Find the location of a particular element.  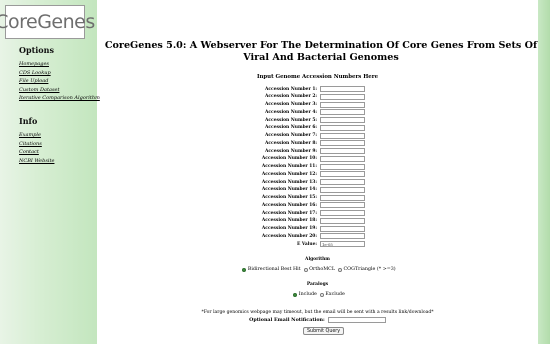

accession-label: Accession Number 17: is located at coordinates (289, 213).